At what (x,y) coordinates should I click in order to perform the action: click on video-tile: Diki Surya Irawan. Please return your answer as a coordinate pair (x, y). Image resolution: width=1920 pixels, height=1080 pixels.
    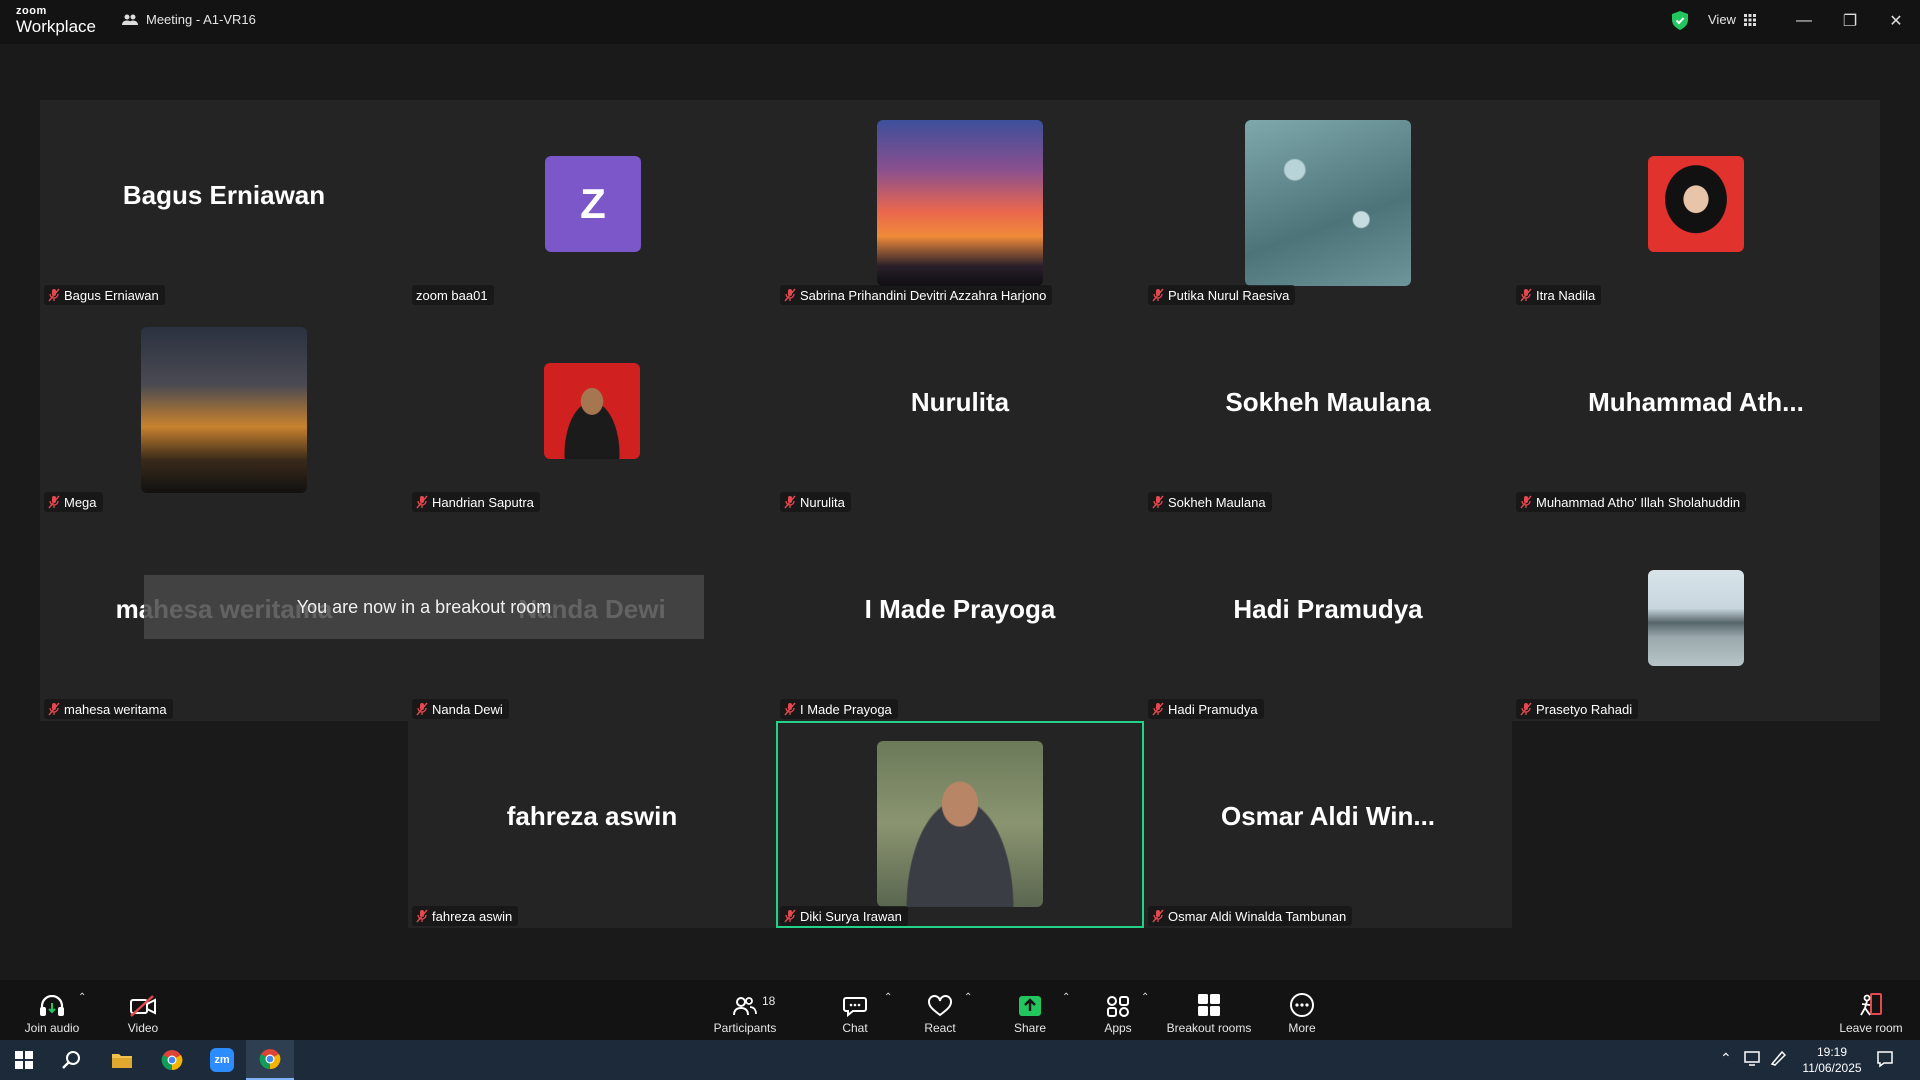
    Looking at the image, I should click on (960, 824).